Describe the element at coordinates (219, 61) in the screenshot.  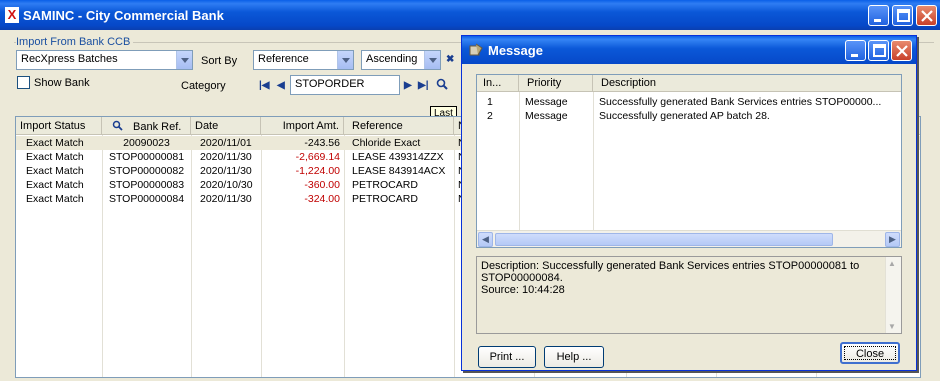
I see `sort-by-label: Sort By` at that location.